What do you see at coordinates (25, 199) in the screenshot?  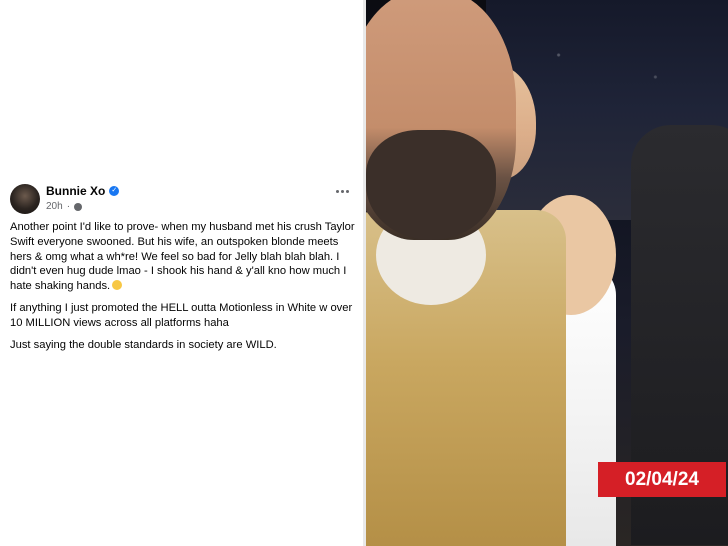 I see `avatar` at bounding box center [25, 199].